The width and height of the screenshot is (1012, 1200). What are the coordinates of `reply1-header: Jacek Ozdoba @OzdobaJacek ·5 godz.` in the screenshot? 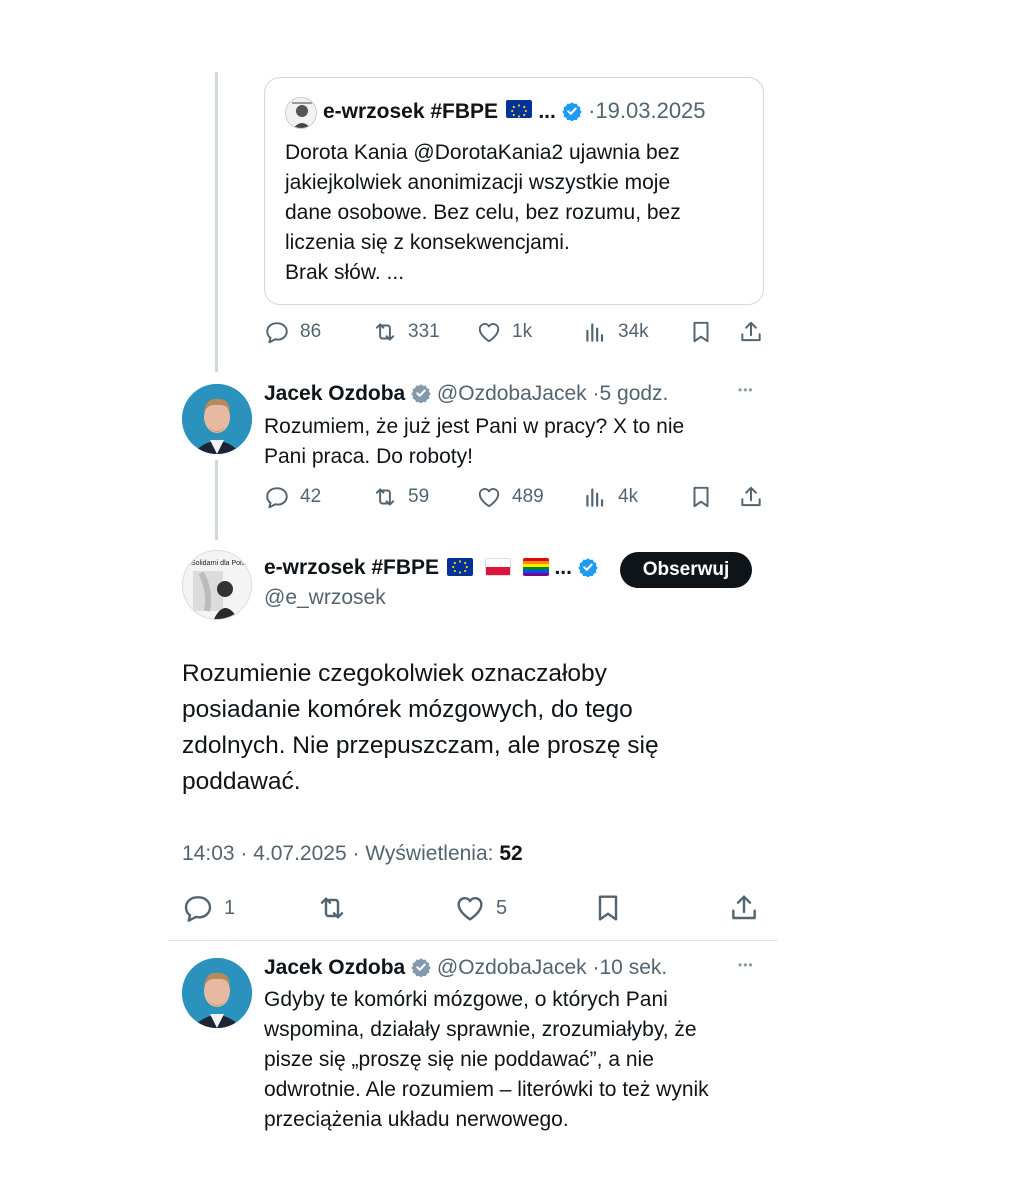 It's located at (466, 394).